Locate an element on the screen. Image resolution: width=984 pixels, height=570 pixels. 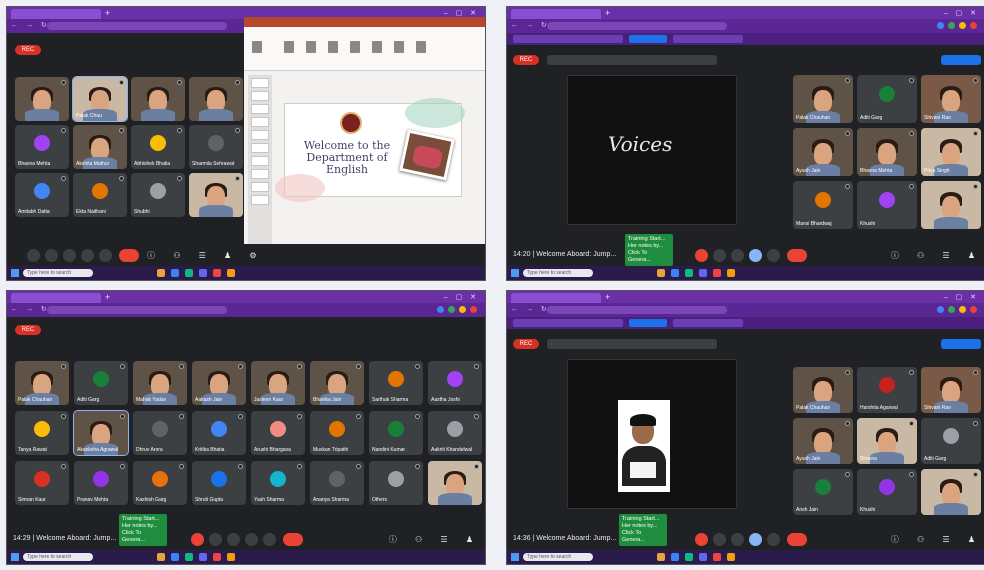
participant-tile: Shubhi is located at coordinates (158, 195).